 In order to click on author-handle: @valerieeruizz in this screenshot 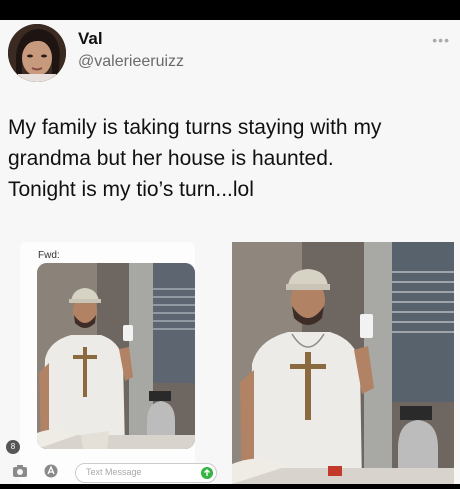, I will do `click(131, 62)`.